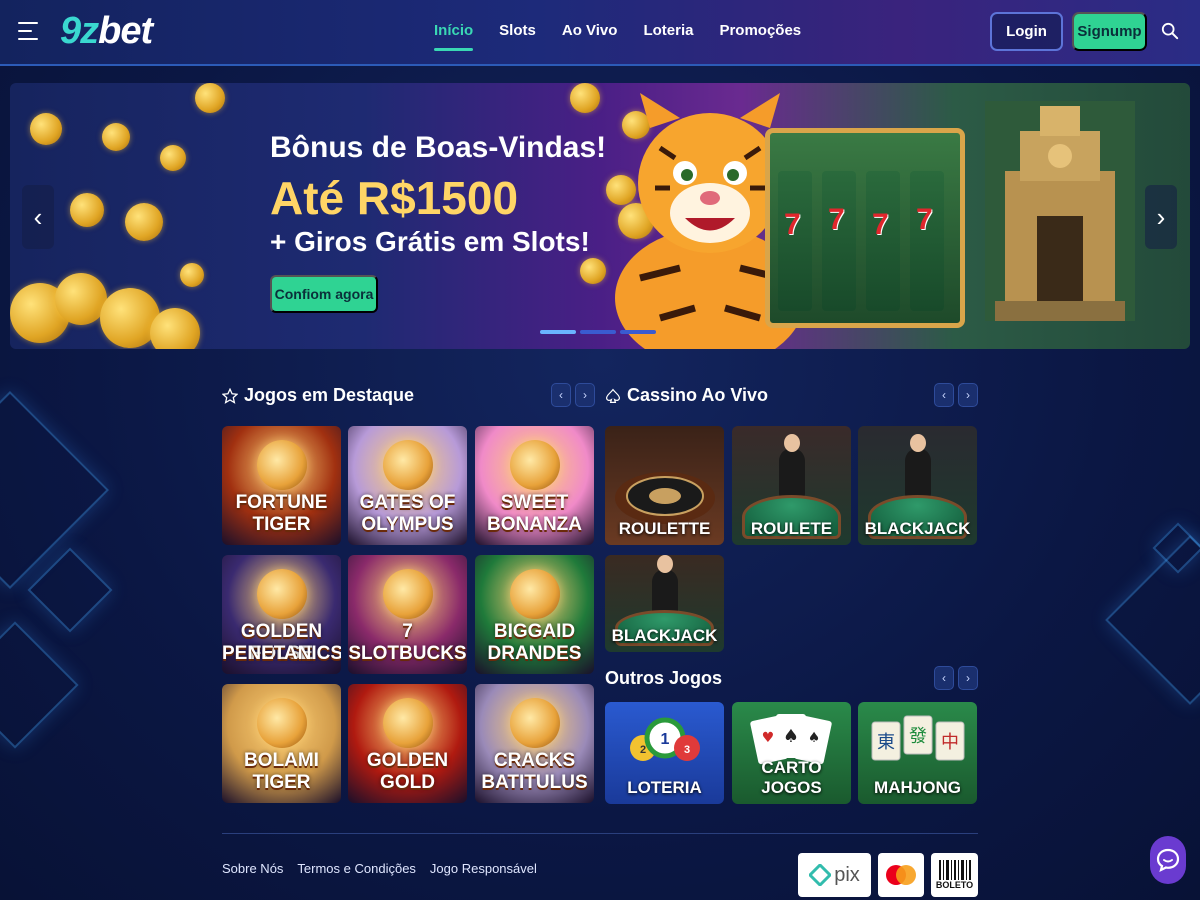  I want to click on live-game-tile: ROULETE, so click(791, 485).